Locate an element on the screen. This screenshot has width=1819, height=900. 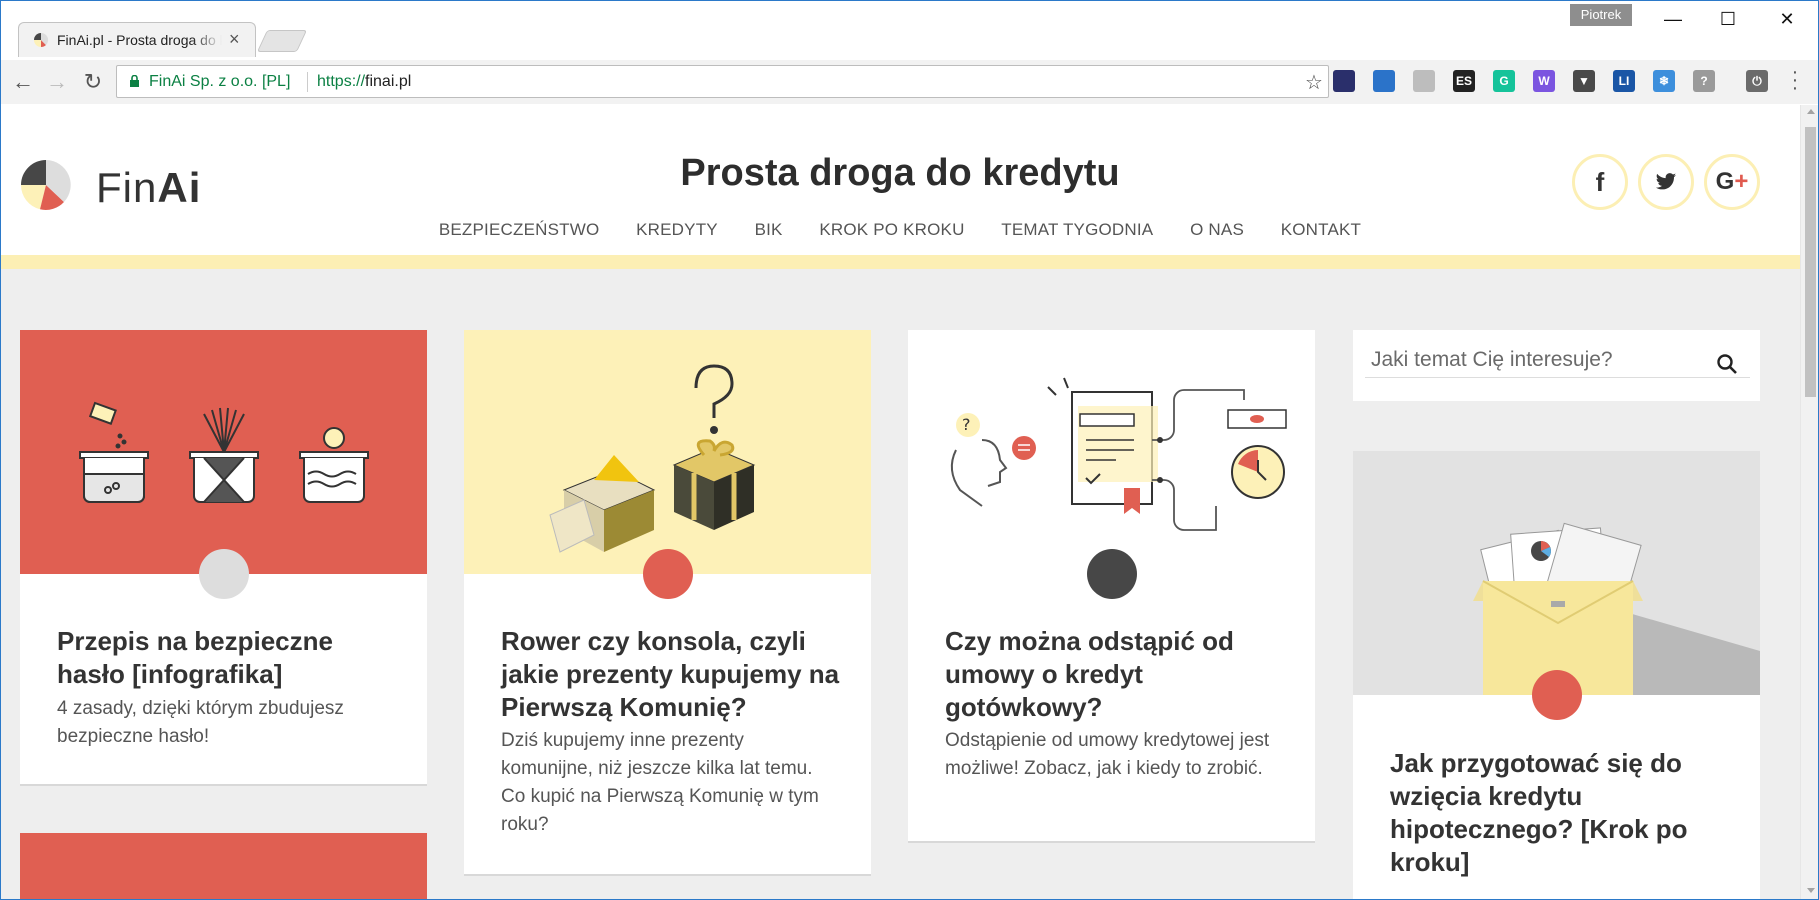
nav-item-bik: BIK is located at coordinates (769, 230).